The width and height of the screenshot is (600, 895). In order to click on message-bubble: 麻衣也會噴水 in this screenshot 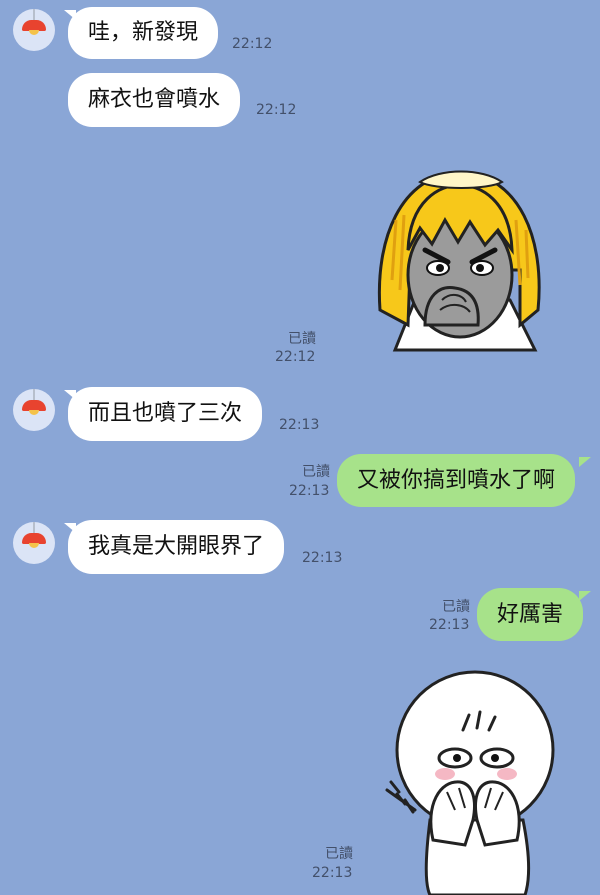, I will do `click(154, 100)`.